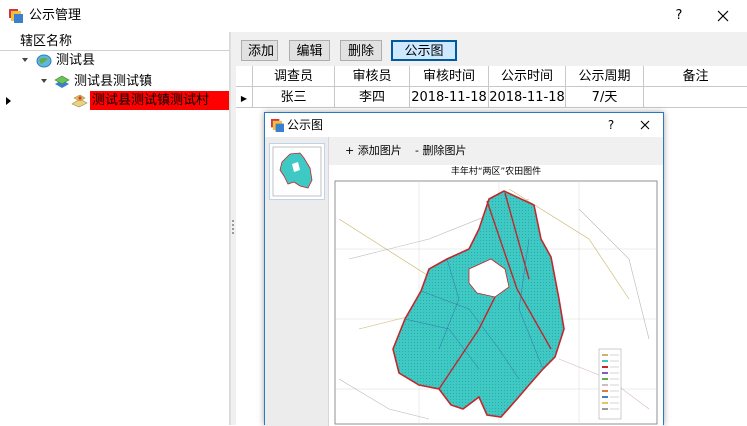 The height and width of the screenshot is (426, 747). Describe the element at coordinates (259, 50) in the screenshot. I see `add-button: 添加` at that location.